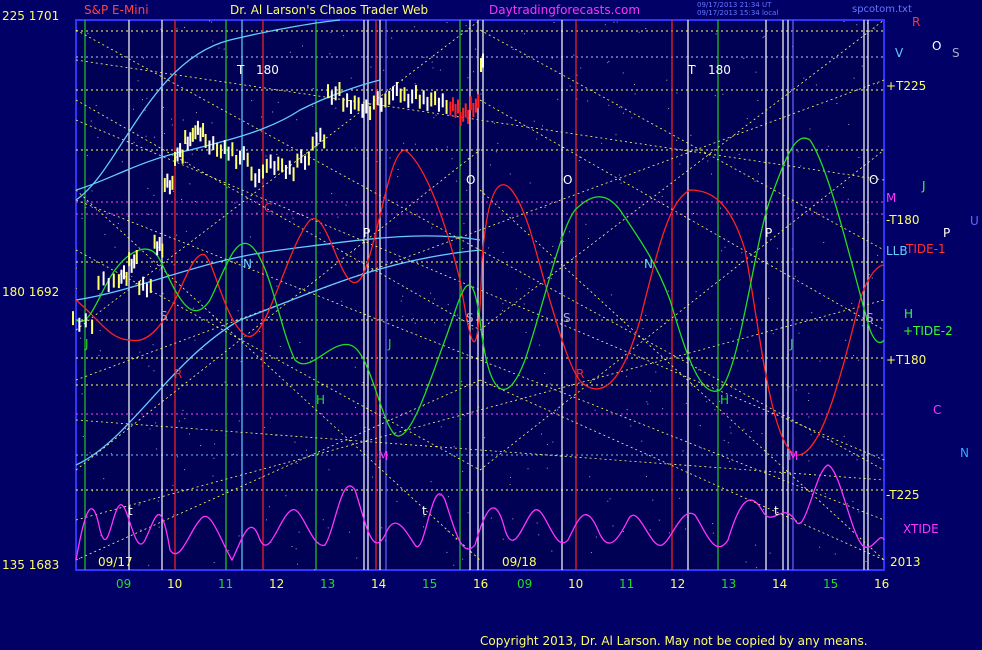 Image resolution: width=982 pixels, height=650 pixels. Describe the element at coordinates (873, 180) in the screenshot. I see `chart-marker-o: O` at that location.